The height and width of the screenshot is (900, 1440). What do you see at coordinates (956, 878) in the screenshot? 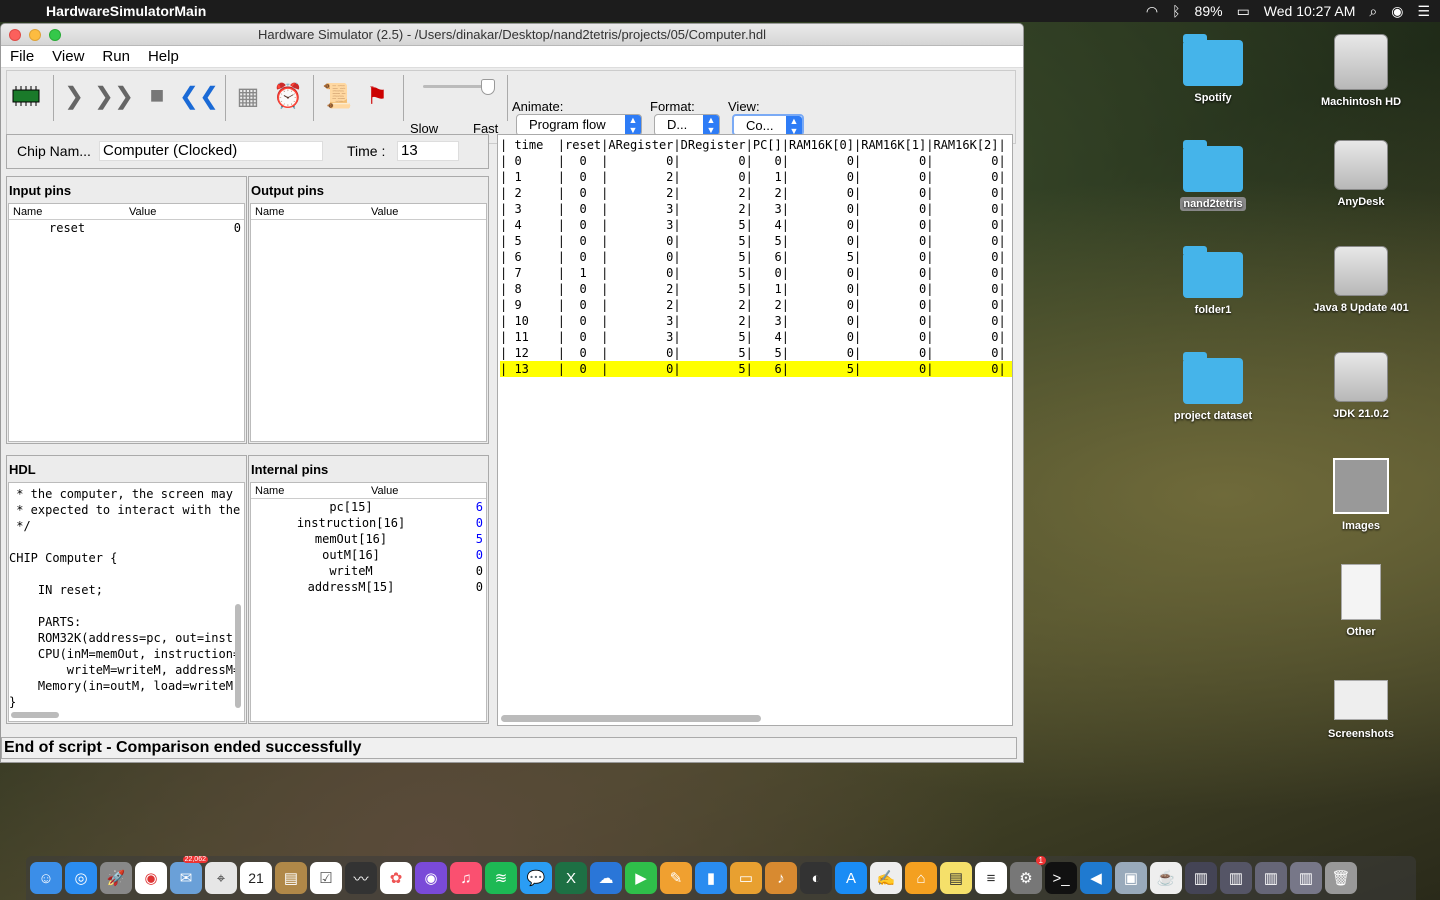
I see `stickies-icon: ▤` at bounding box center [956, 878].